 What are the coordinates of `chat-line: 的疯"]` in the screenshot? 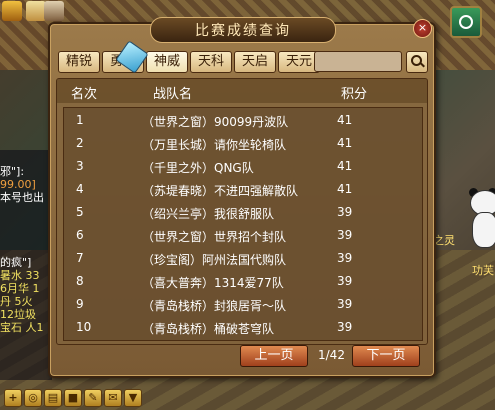 It's located at (16, 262).